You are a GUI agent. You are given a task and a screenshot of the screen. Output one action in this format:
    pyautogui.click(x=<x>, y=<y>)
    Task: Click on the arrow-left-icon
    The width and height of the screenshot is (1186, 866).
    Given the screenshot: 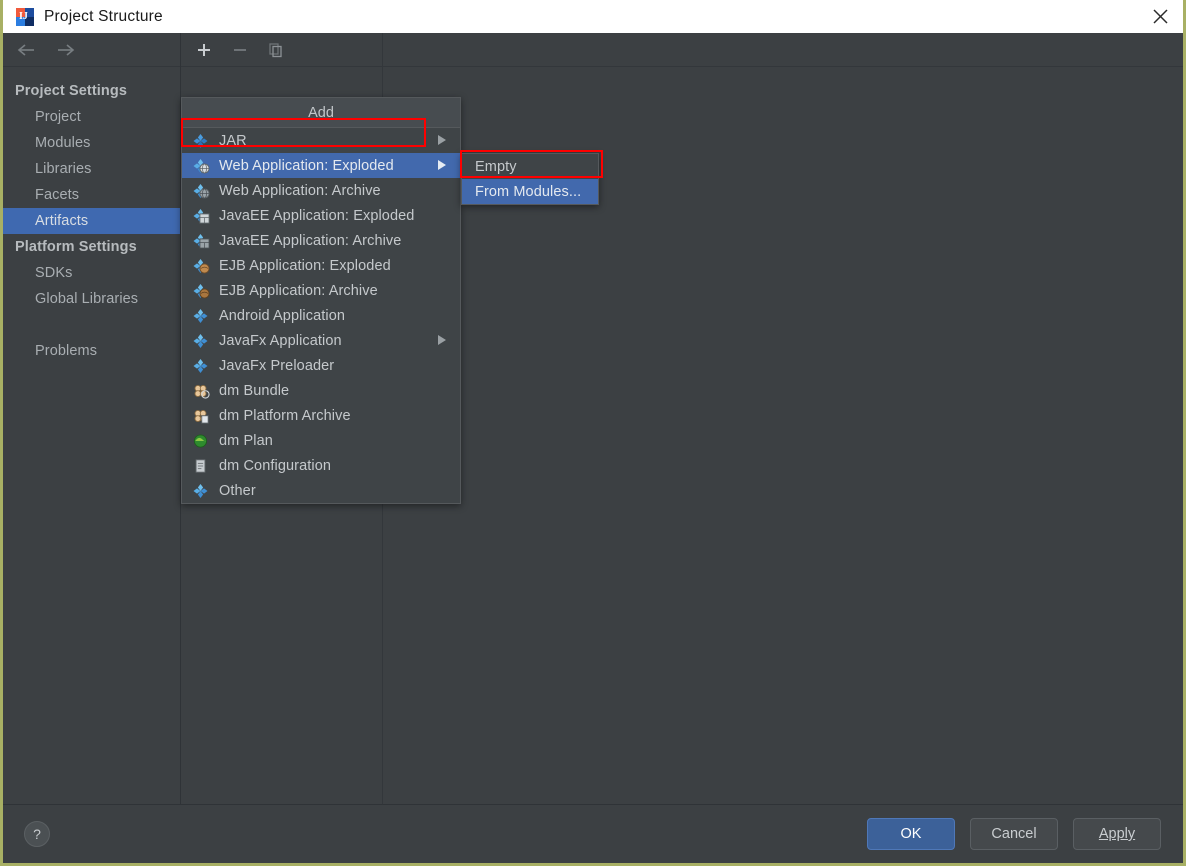 What is the action you would take?
    pyautogui.click(x=26, y=50)
    